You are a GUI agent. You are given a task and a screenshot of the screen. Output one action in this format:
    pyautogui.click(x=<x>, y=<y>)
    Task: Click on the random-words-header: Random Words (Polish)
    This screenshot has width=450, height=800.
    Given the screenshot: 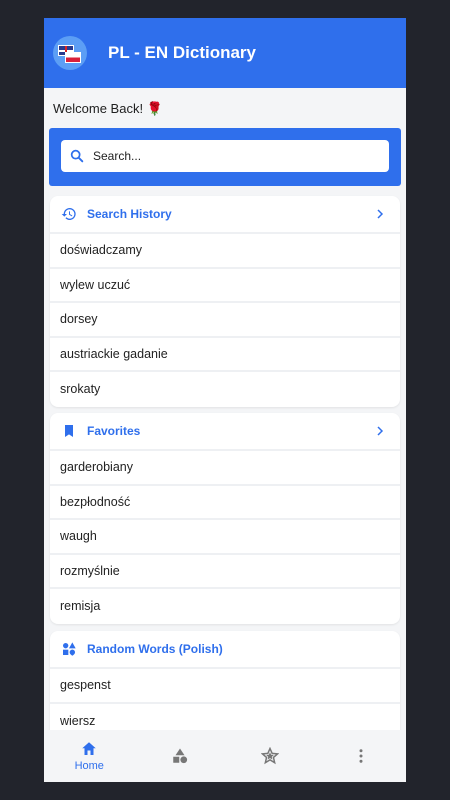 What is the action you would take?
    pyautogui.click(x=225, y=650)
    